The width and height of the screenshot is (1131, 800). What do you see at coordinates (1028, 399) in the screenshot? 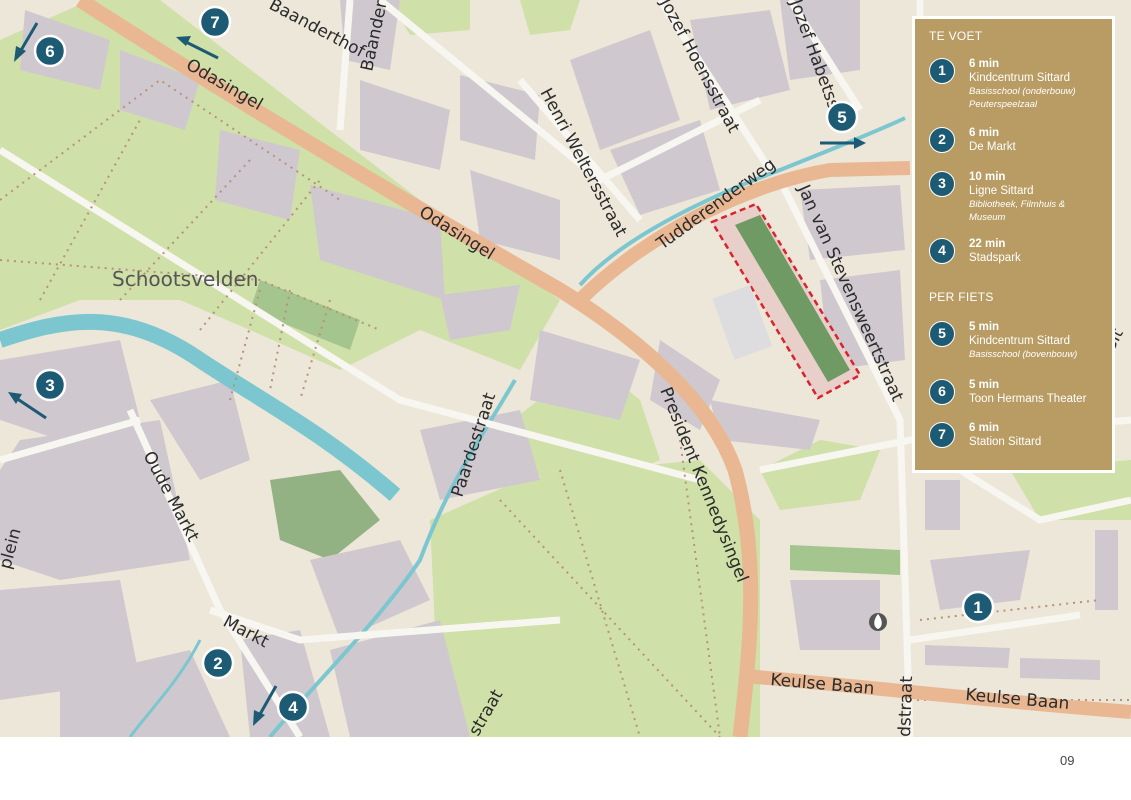
I see `legend-place: Toon Hermans Theater` at bounding box center [1028, 399].